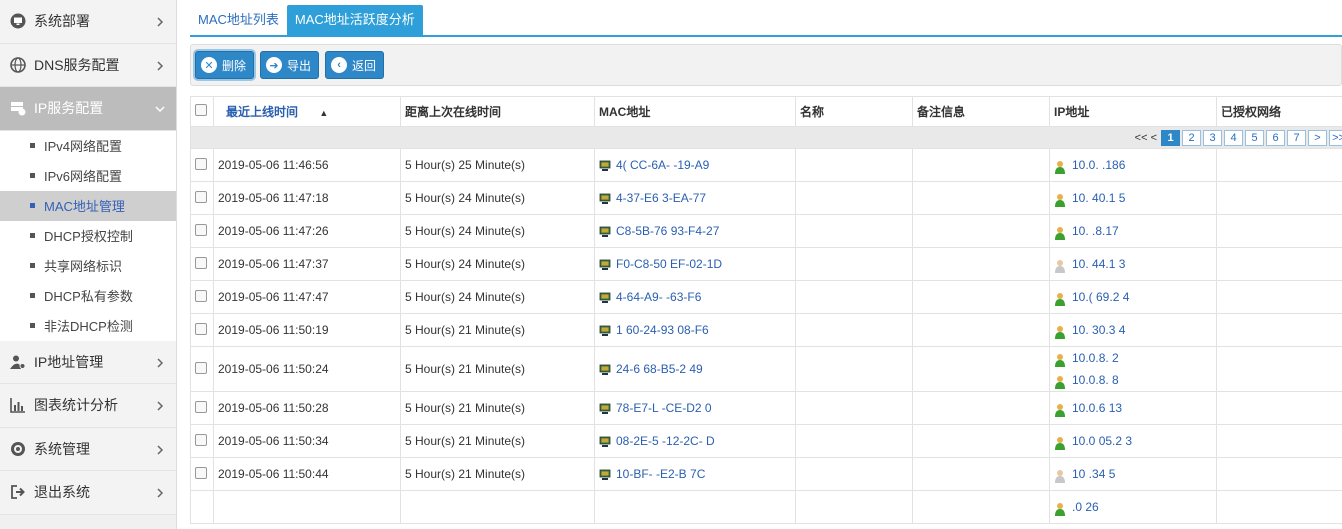 This screenshot has height=529, width=1342. I want to click on col-name: 名称, so click(854, 111).